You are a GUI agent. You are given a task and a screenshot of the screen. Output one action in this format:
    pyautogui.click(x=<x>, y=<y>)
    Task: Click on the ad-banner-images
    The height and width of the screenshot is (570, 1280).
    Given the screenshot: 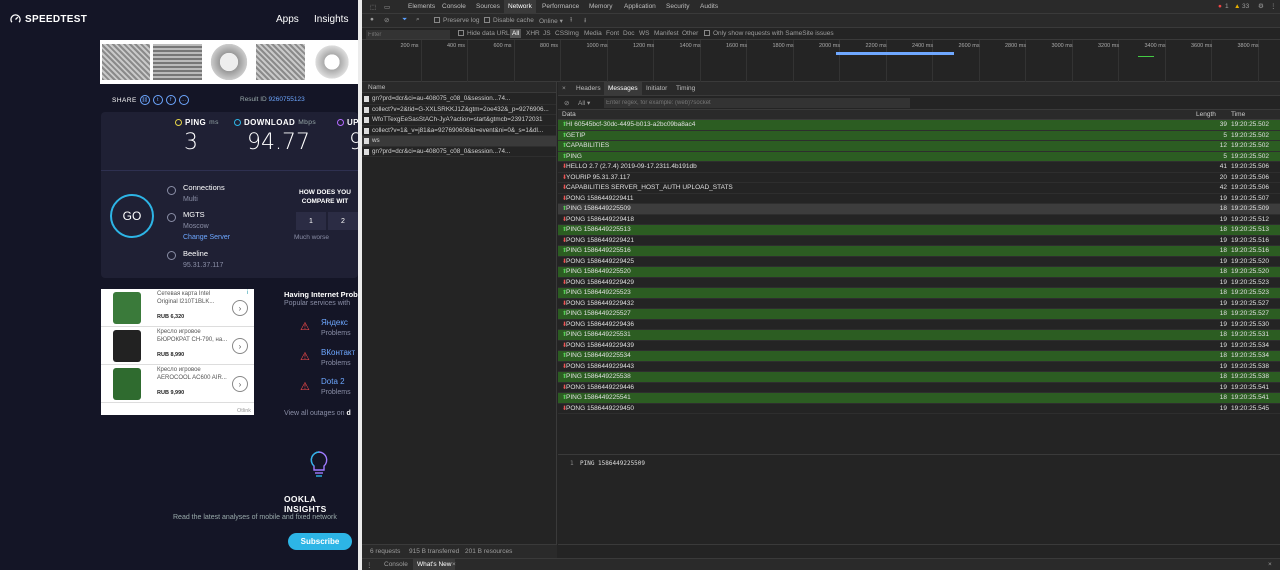 What is the action you would take?
    pyautogui.click(x=229, y=62)
    